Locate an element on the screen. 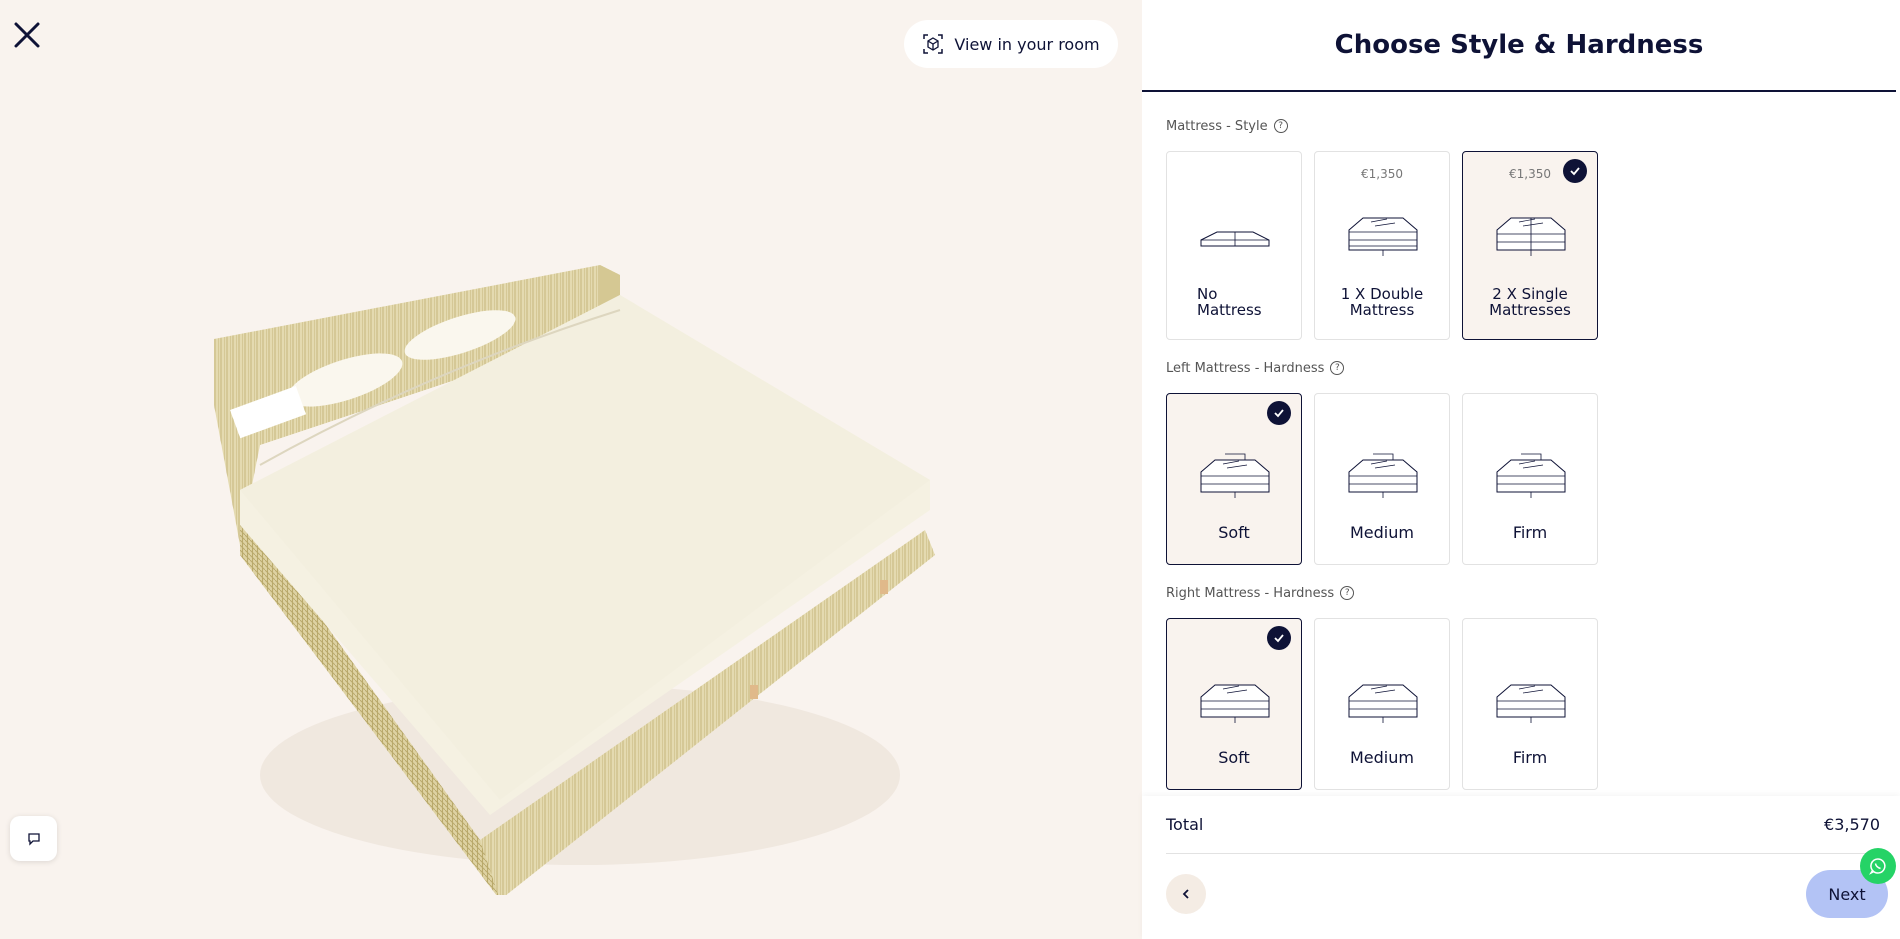  whatsapp-icon is located at coordinates (1878, 866).